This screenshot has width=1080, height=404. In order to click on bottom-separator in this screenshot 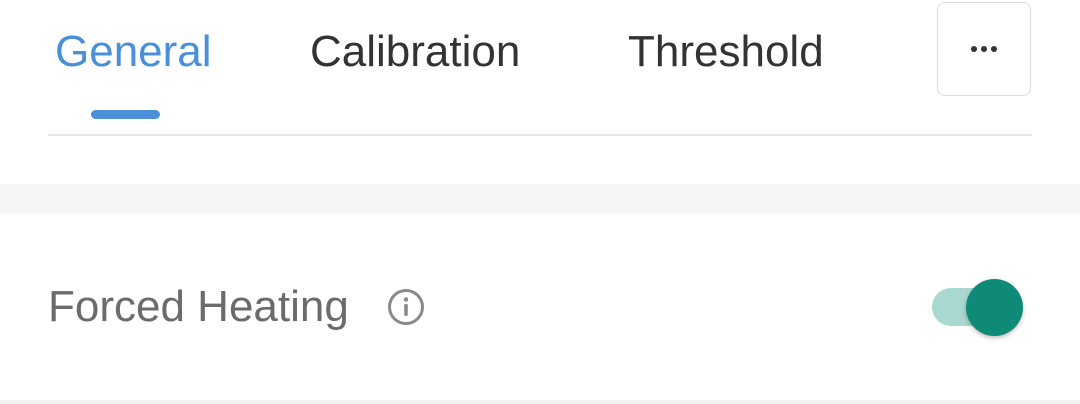, I will do `click(540, 402)`.